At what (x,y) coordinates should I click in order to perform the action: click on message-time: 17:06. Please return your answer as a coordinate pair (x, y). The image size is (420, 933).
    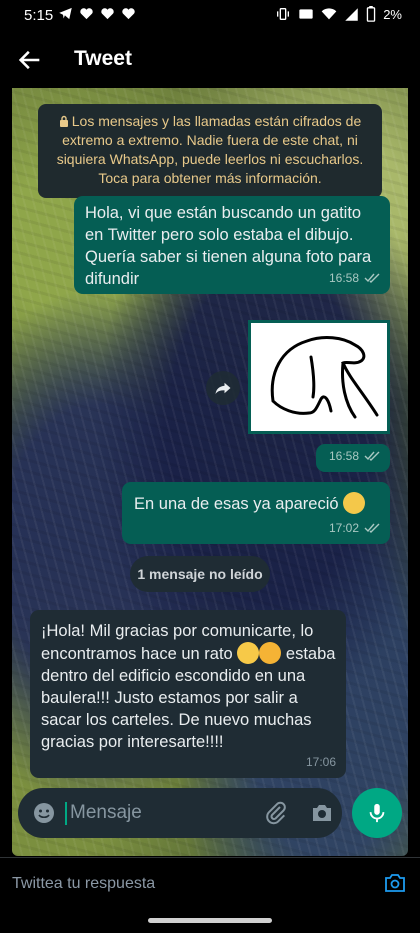
    Looking at the image, I should click on (320, 762).